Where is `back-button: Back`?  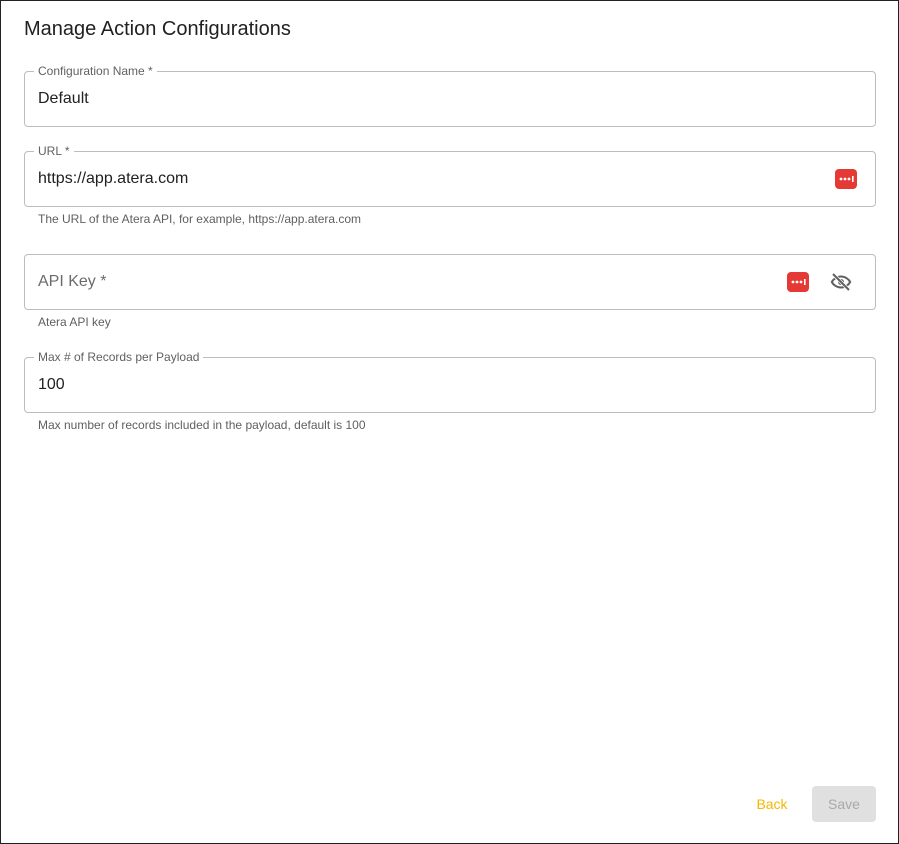 back-button: Back is located at coordinates (772, 804).